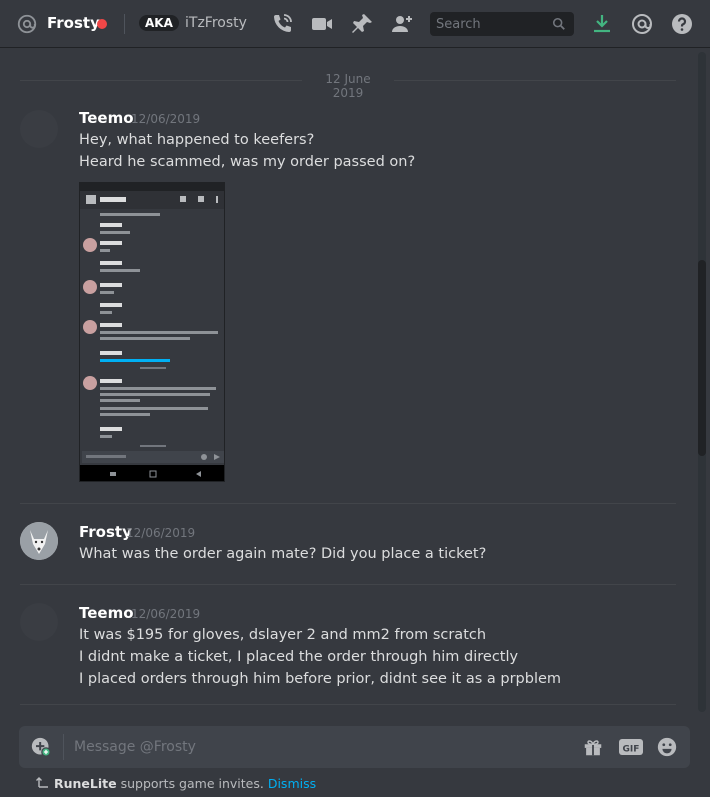  I want to click on gif-icon-label: GIF, so click(631, 750).